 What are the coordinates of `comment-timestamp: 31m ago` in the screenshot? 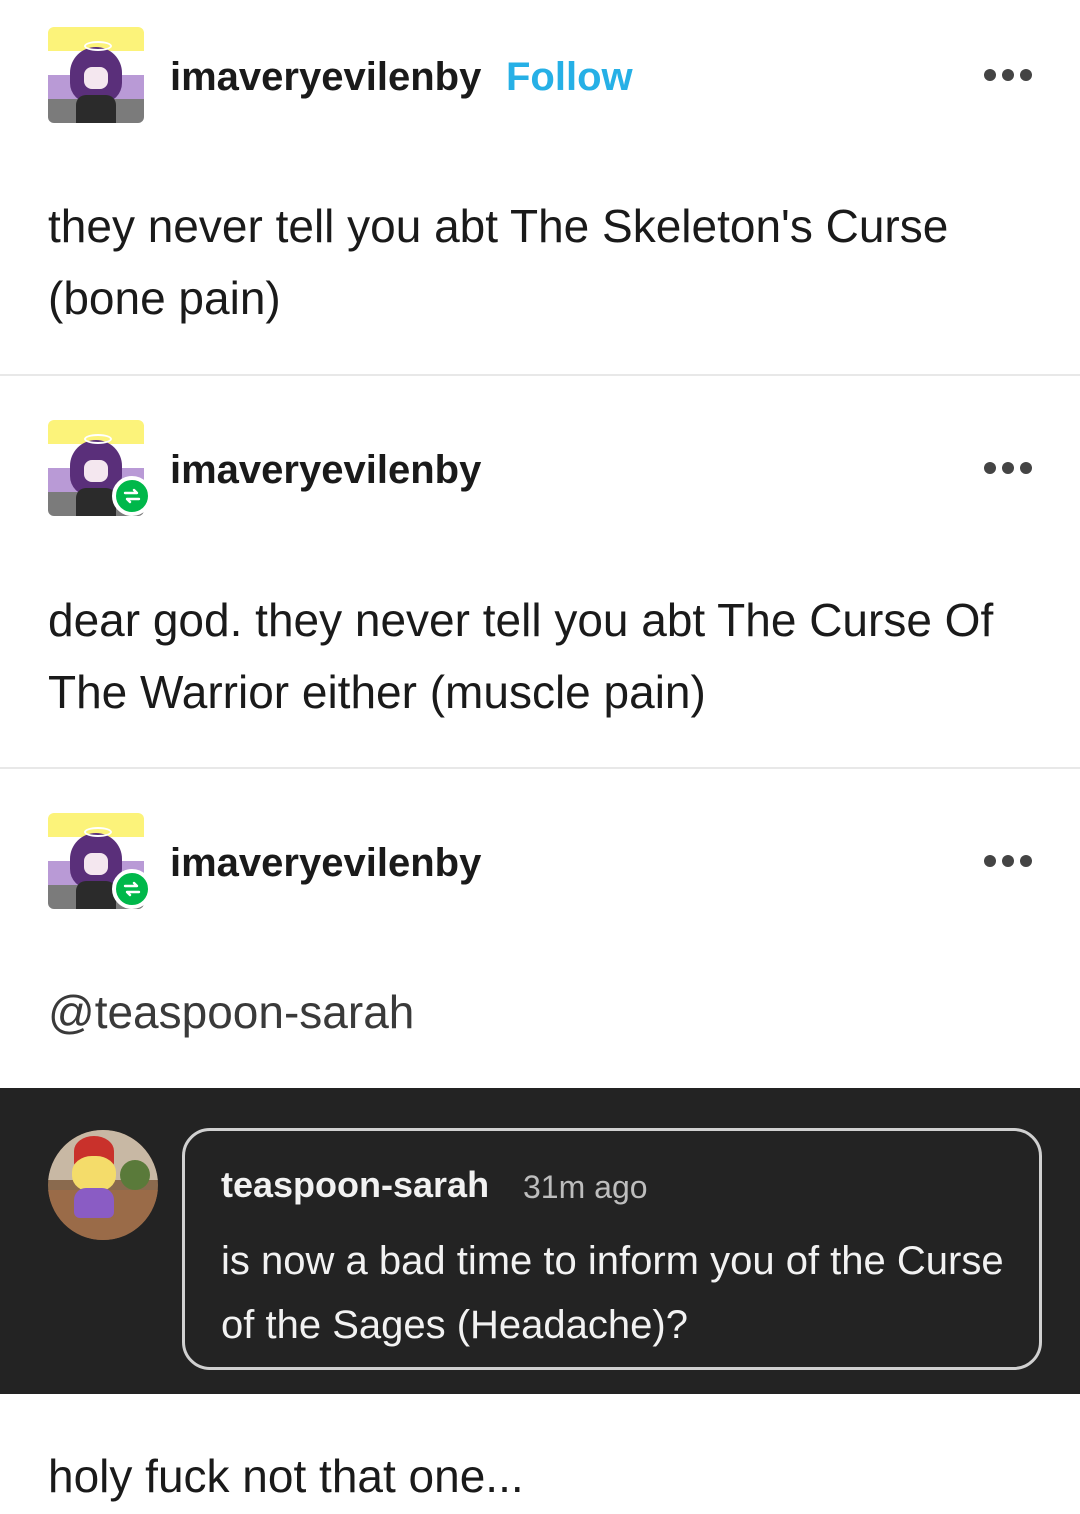 It's located at (585, 1187).